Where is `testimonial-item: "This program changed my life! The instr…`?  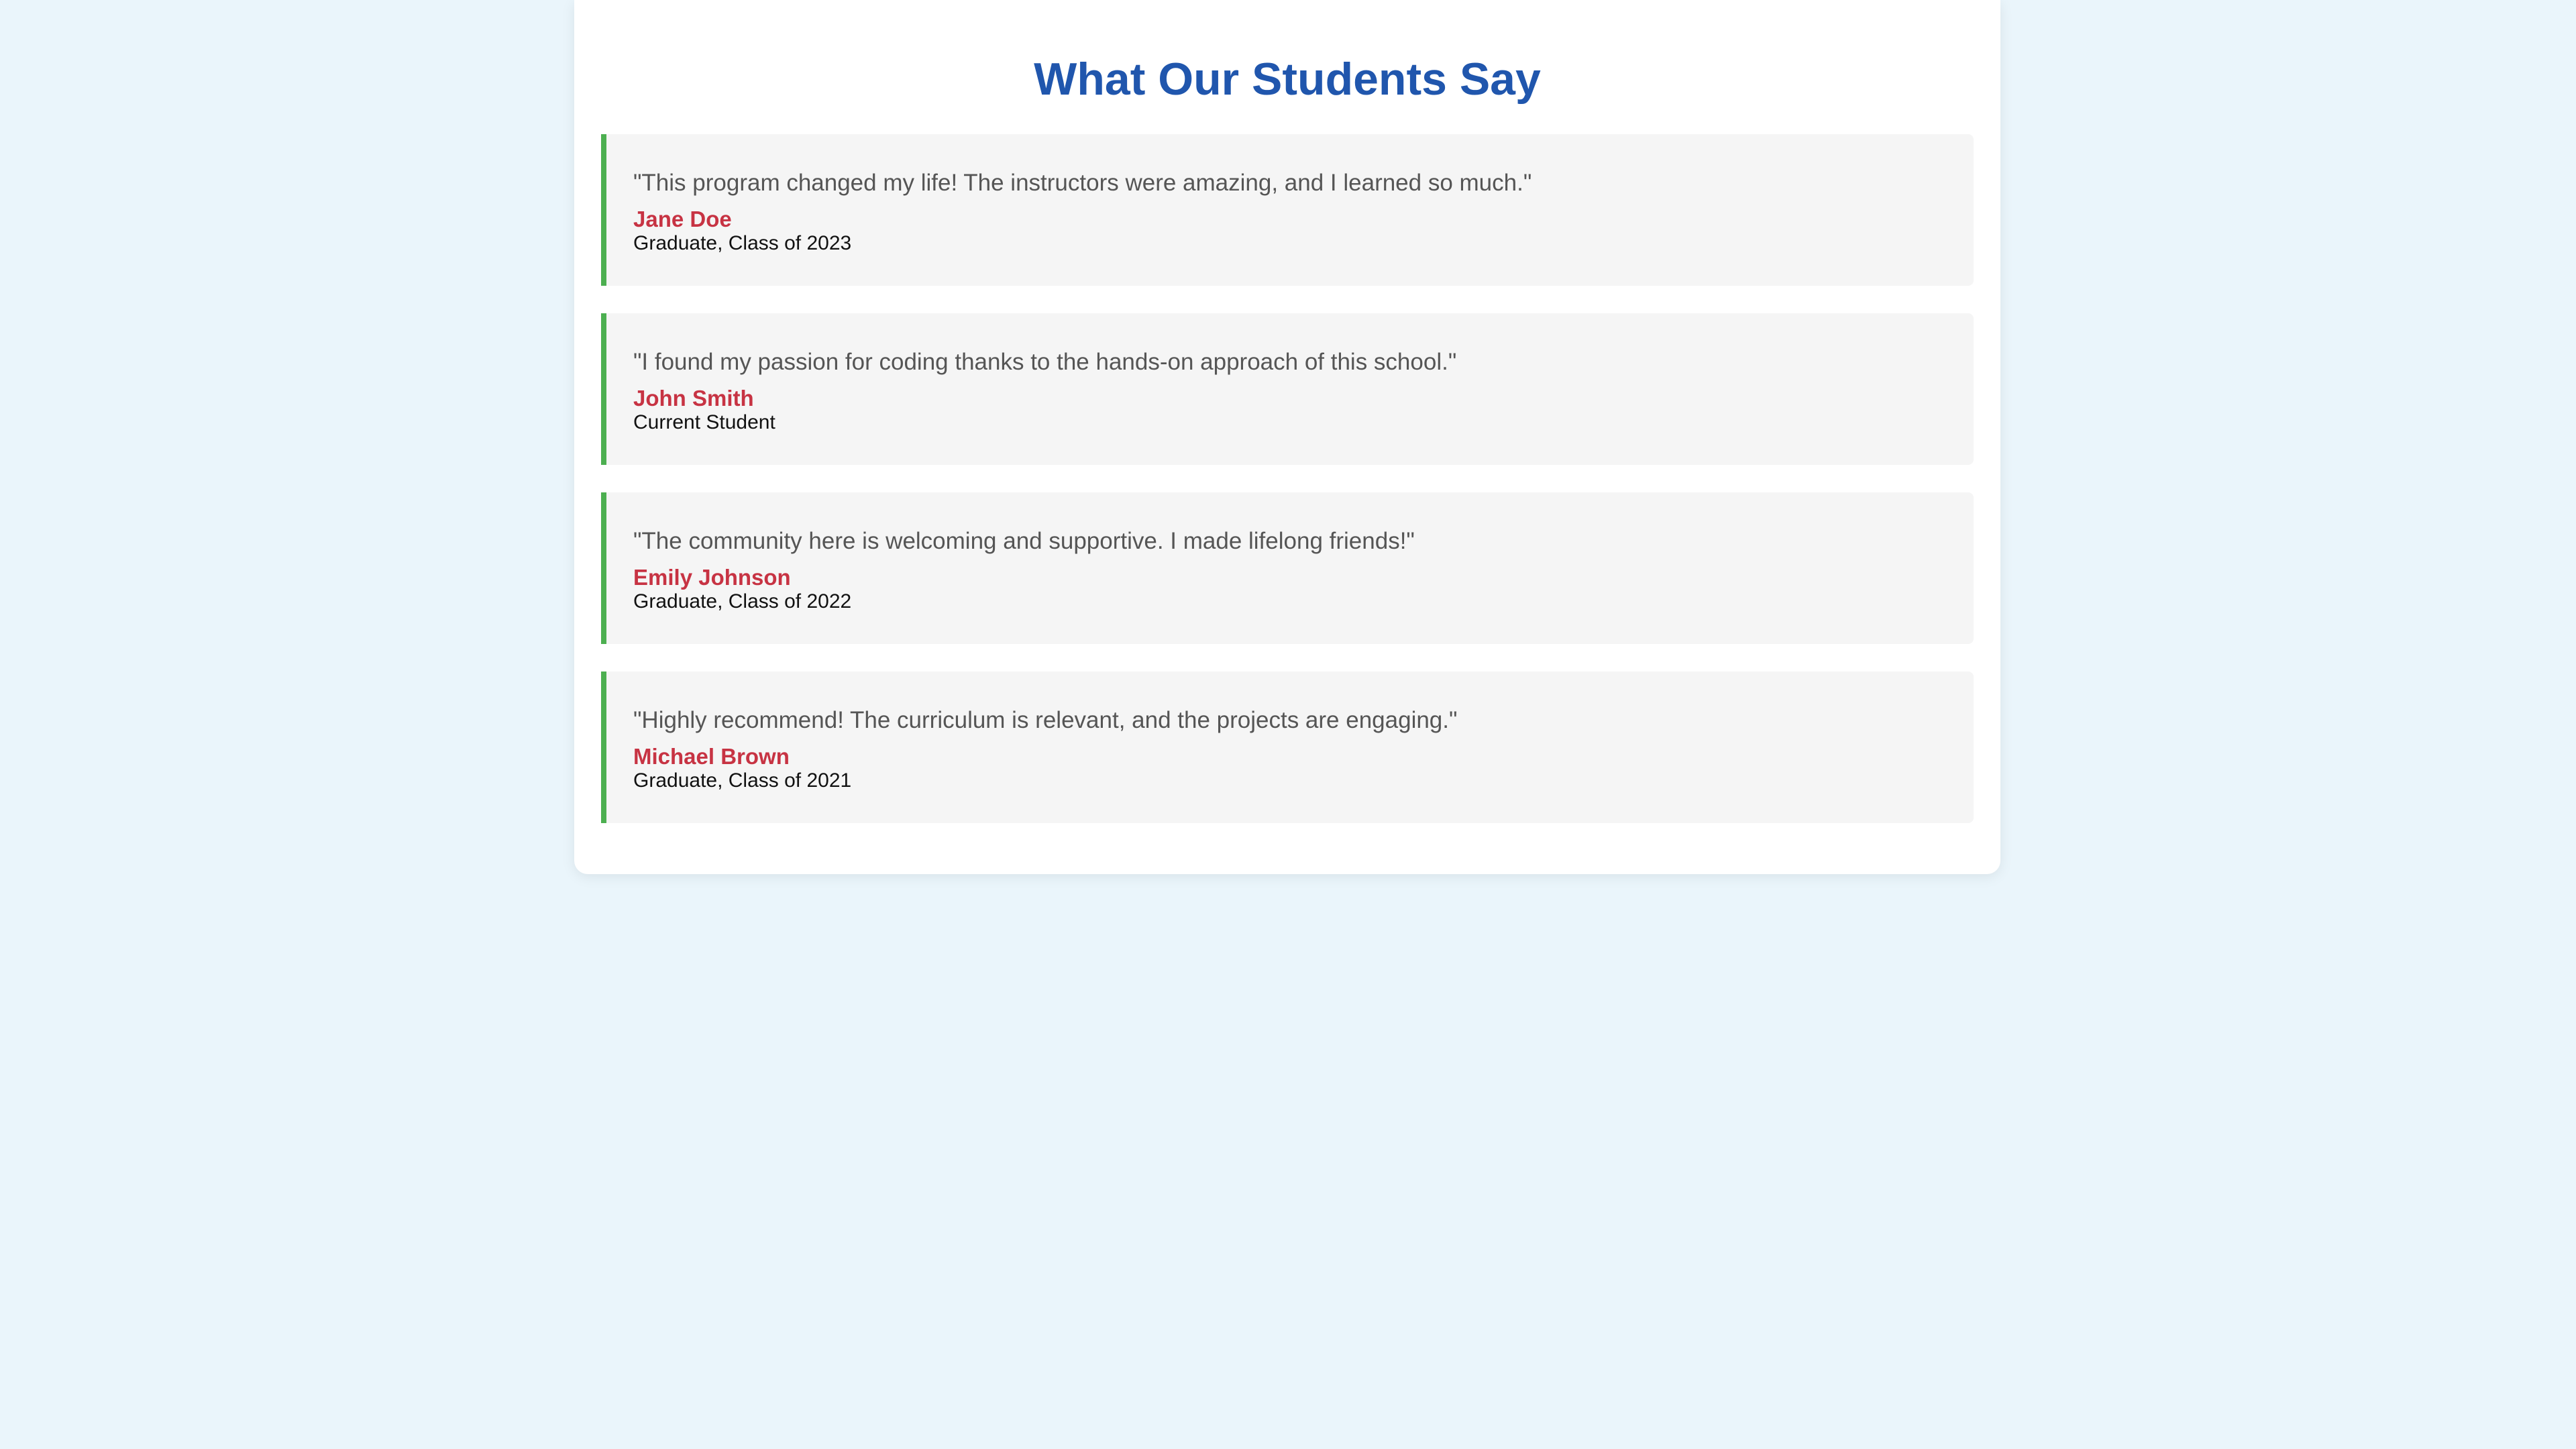 testimonial-item: "This program changed my life! The instr… is located at coordinates (1287, 210).